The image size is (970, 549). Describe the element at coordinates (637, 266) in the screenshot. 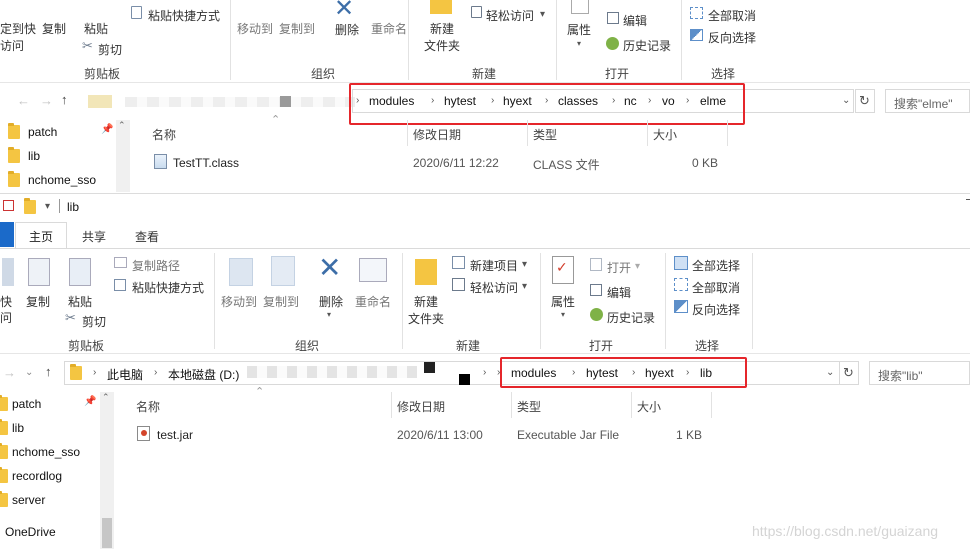

I see `open-dropdown-icon: ▾` at that location.